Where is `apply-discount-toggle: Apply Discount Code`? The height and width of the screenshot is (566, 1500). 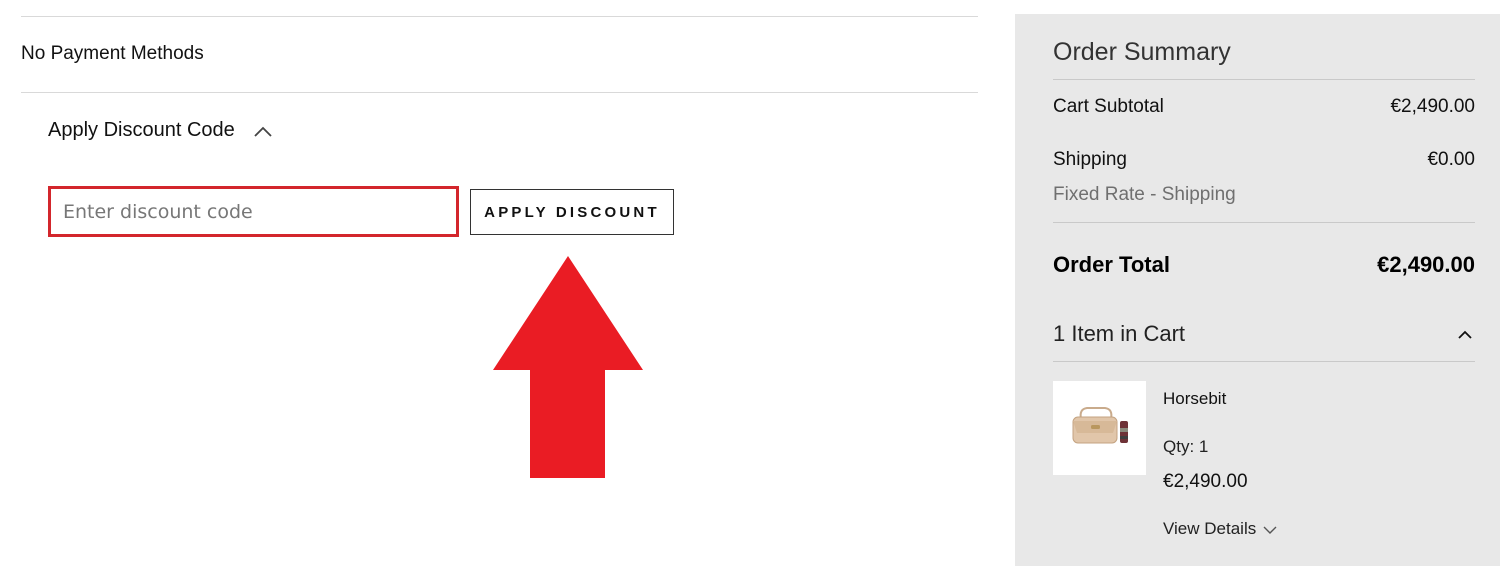 apply-discount-toggle: Apply Discount Code is located at coordinates (160, 130).